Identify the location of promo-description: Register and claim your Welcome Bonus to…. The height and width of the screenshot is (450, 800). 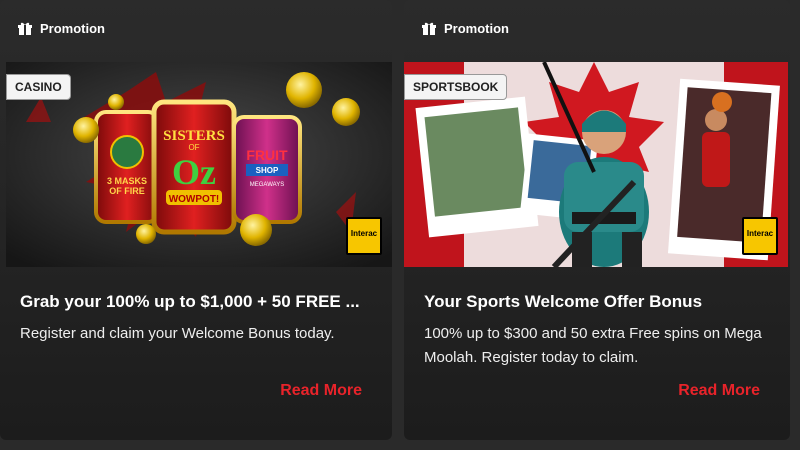
(177, 333).